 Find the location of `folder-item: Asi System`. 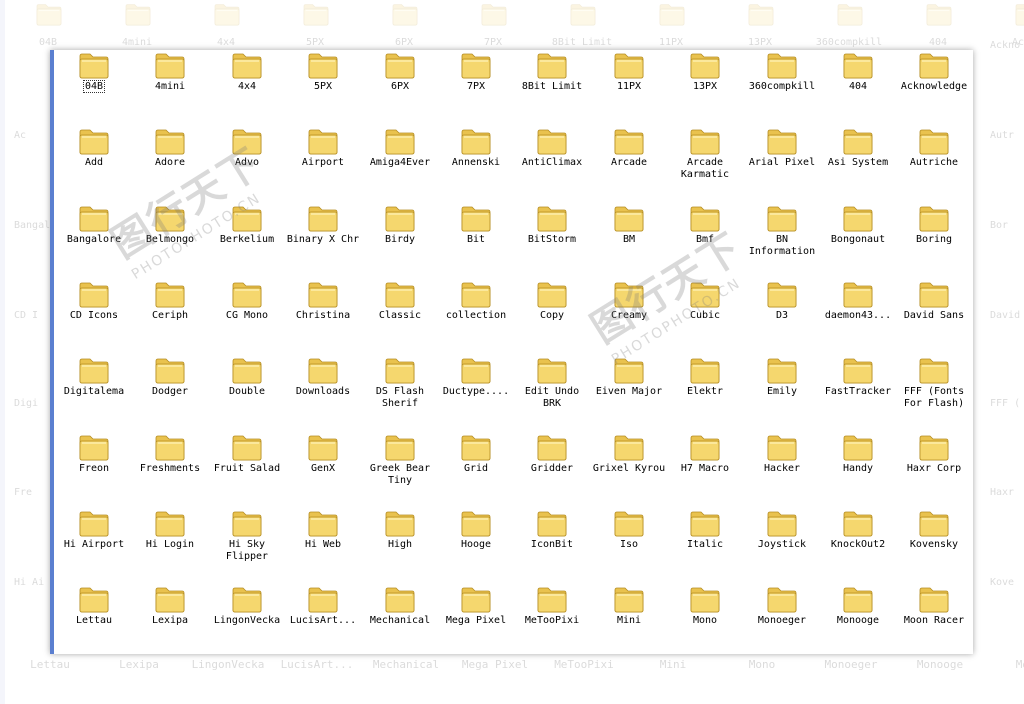

folder-item: Asi System is located at coordinates (858, 162).